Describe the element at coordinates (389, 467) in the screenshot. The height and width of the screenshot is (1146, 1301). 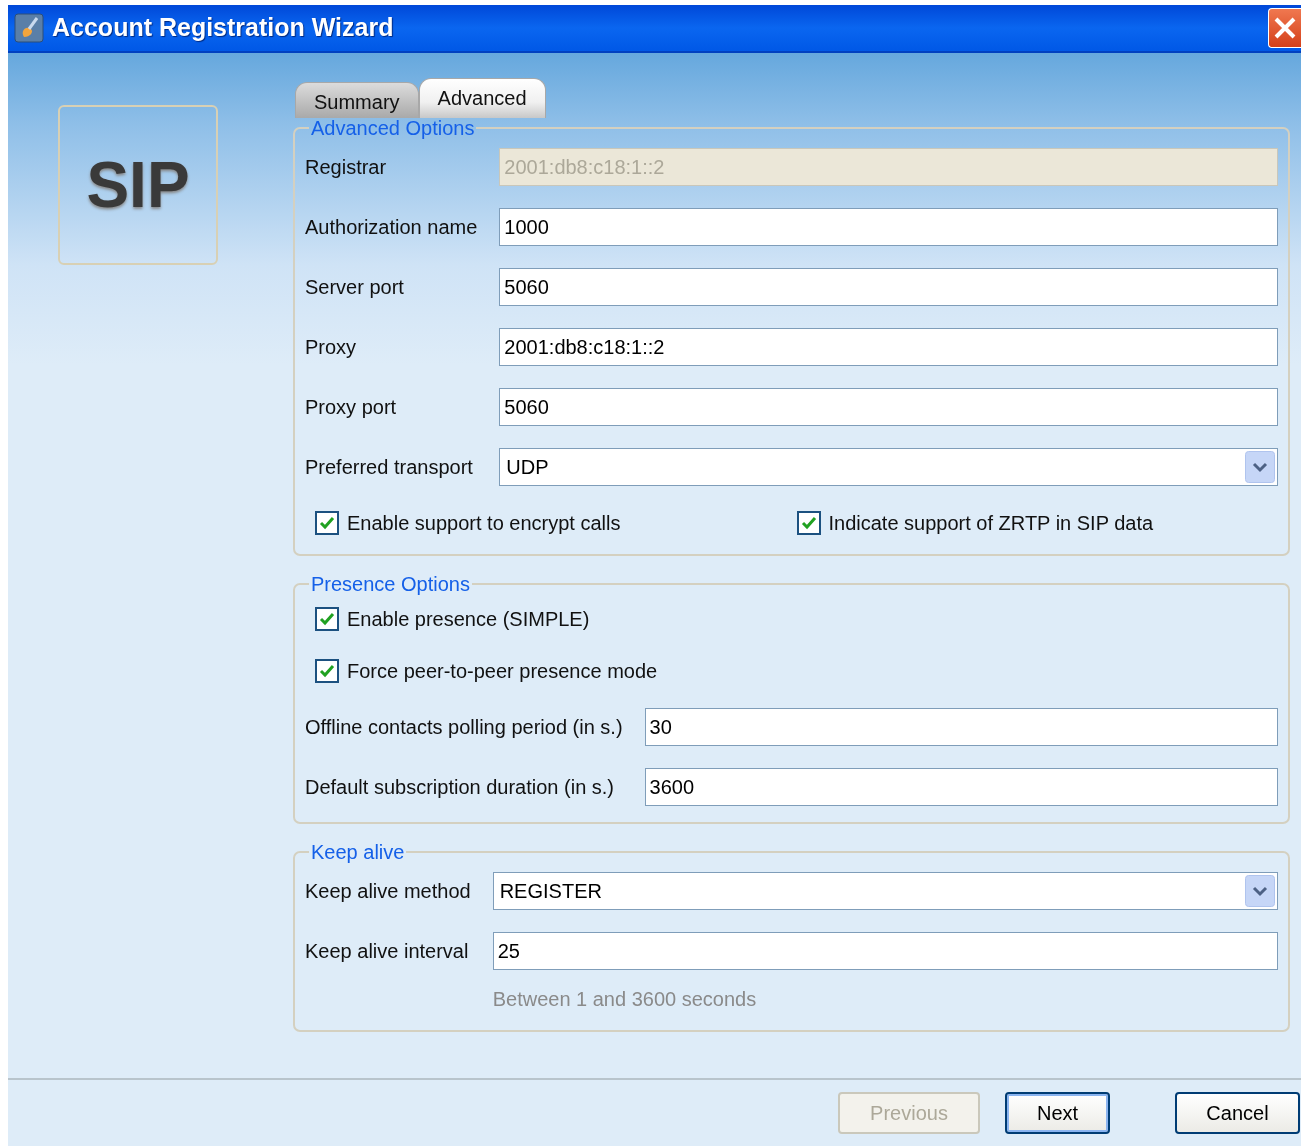
I see `field-label: Preferred transport` at that location.